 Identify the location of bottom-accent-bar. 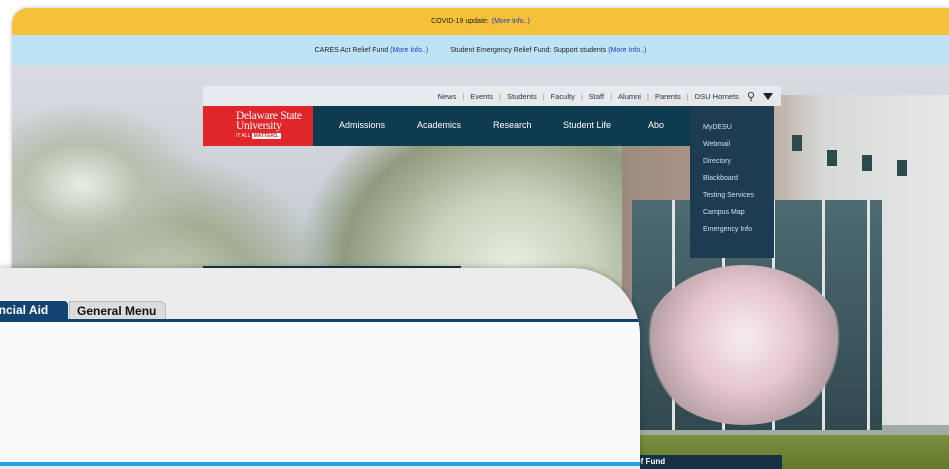
(320, 464).